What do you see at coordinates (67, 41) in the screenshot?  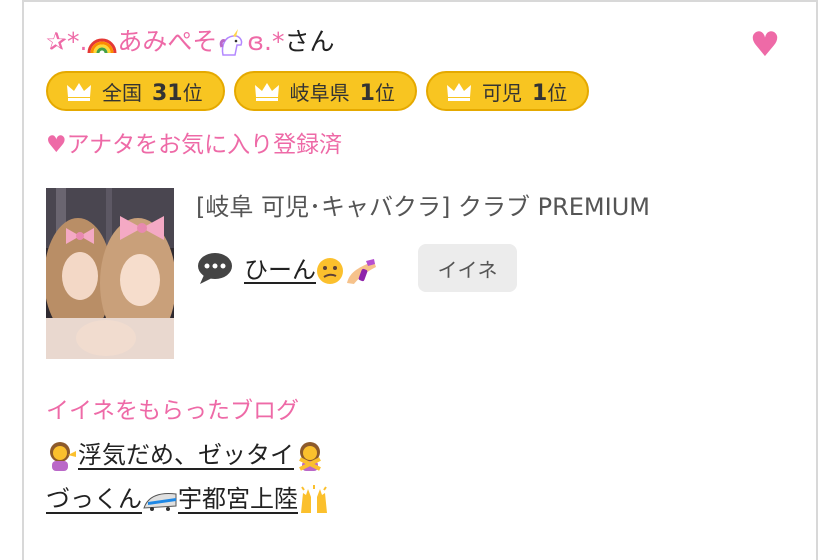 I see `name-prefix: ✰*.` at bounding box center [67, 41].